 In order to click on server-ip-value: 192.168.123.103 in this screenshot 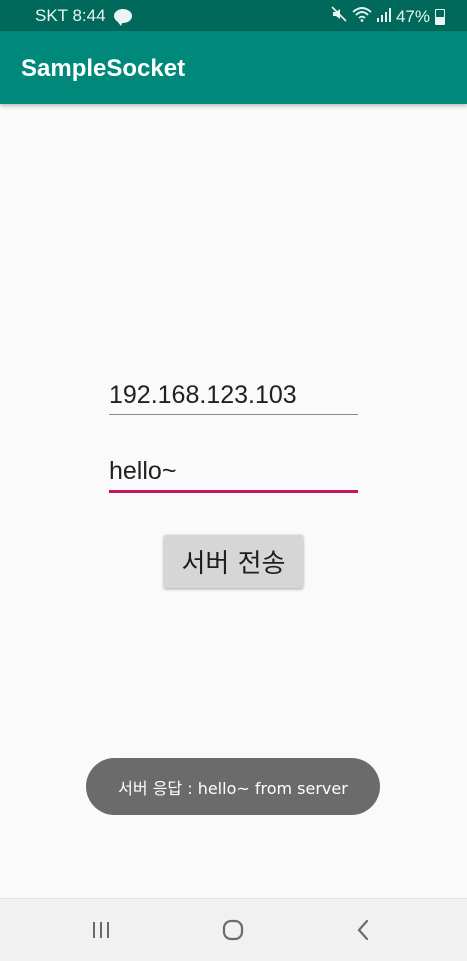, I will do `click(203, 395)`.